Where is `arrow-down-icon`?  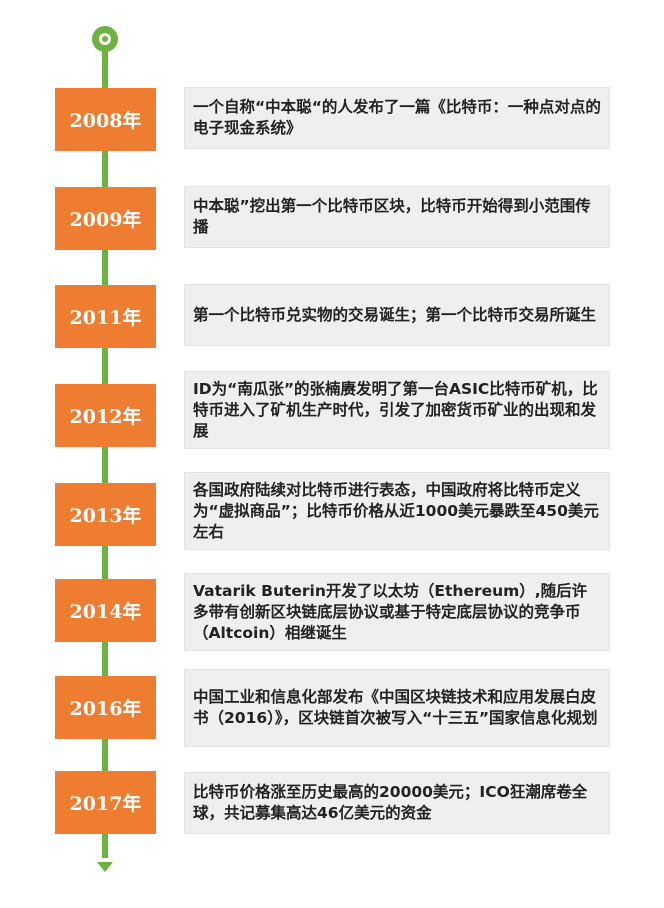
arrow-down-icon is located at coordinates (105, 867).